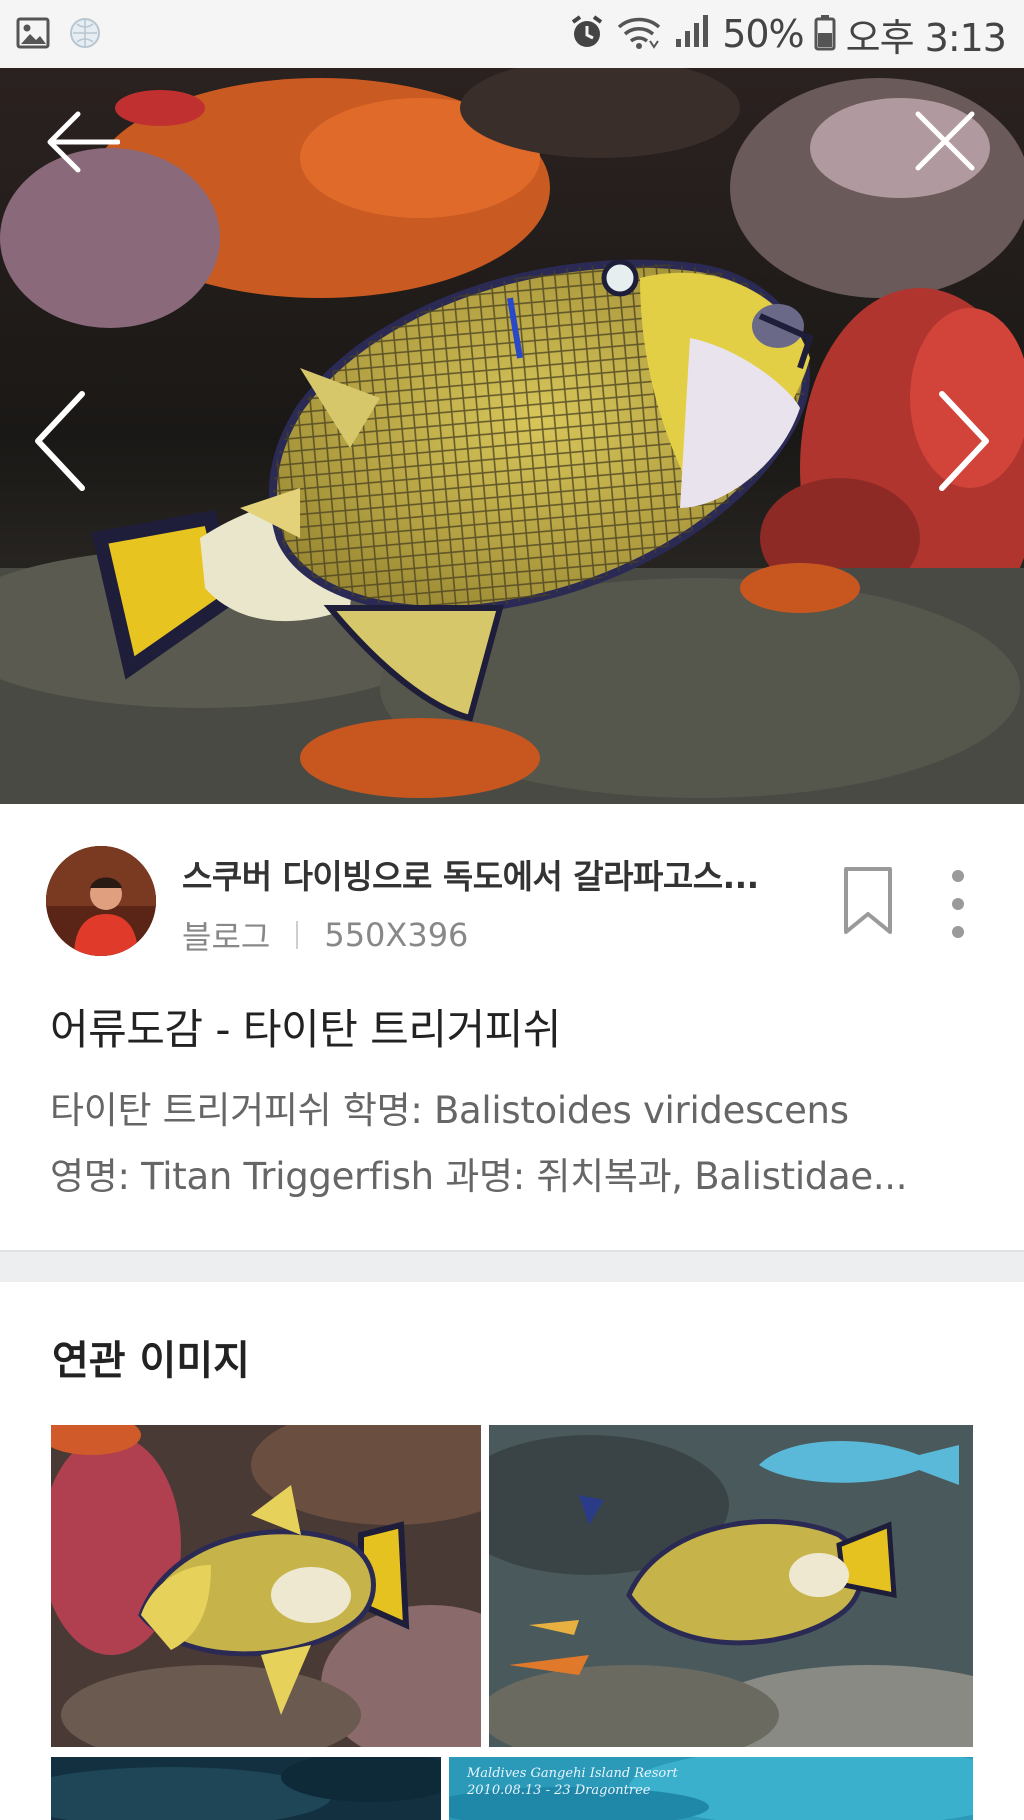 The image size is (1024, 1820). I want to click on description-line-1: 타이탄 트리거피쉬 학명: Balistoides viridescens, so click(449, 1110).